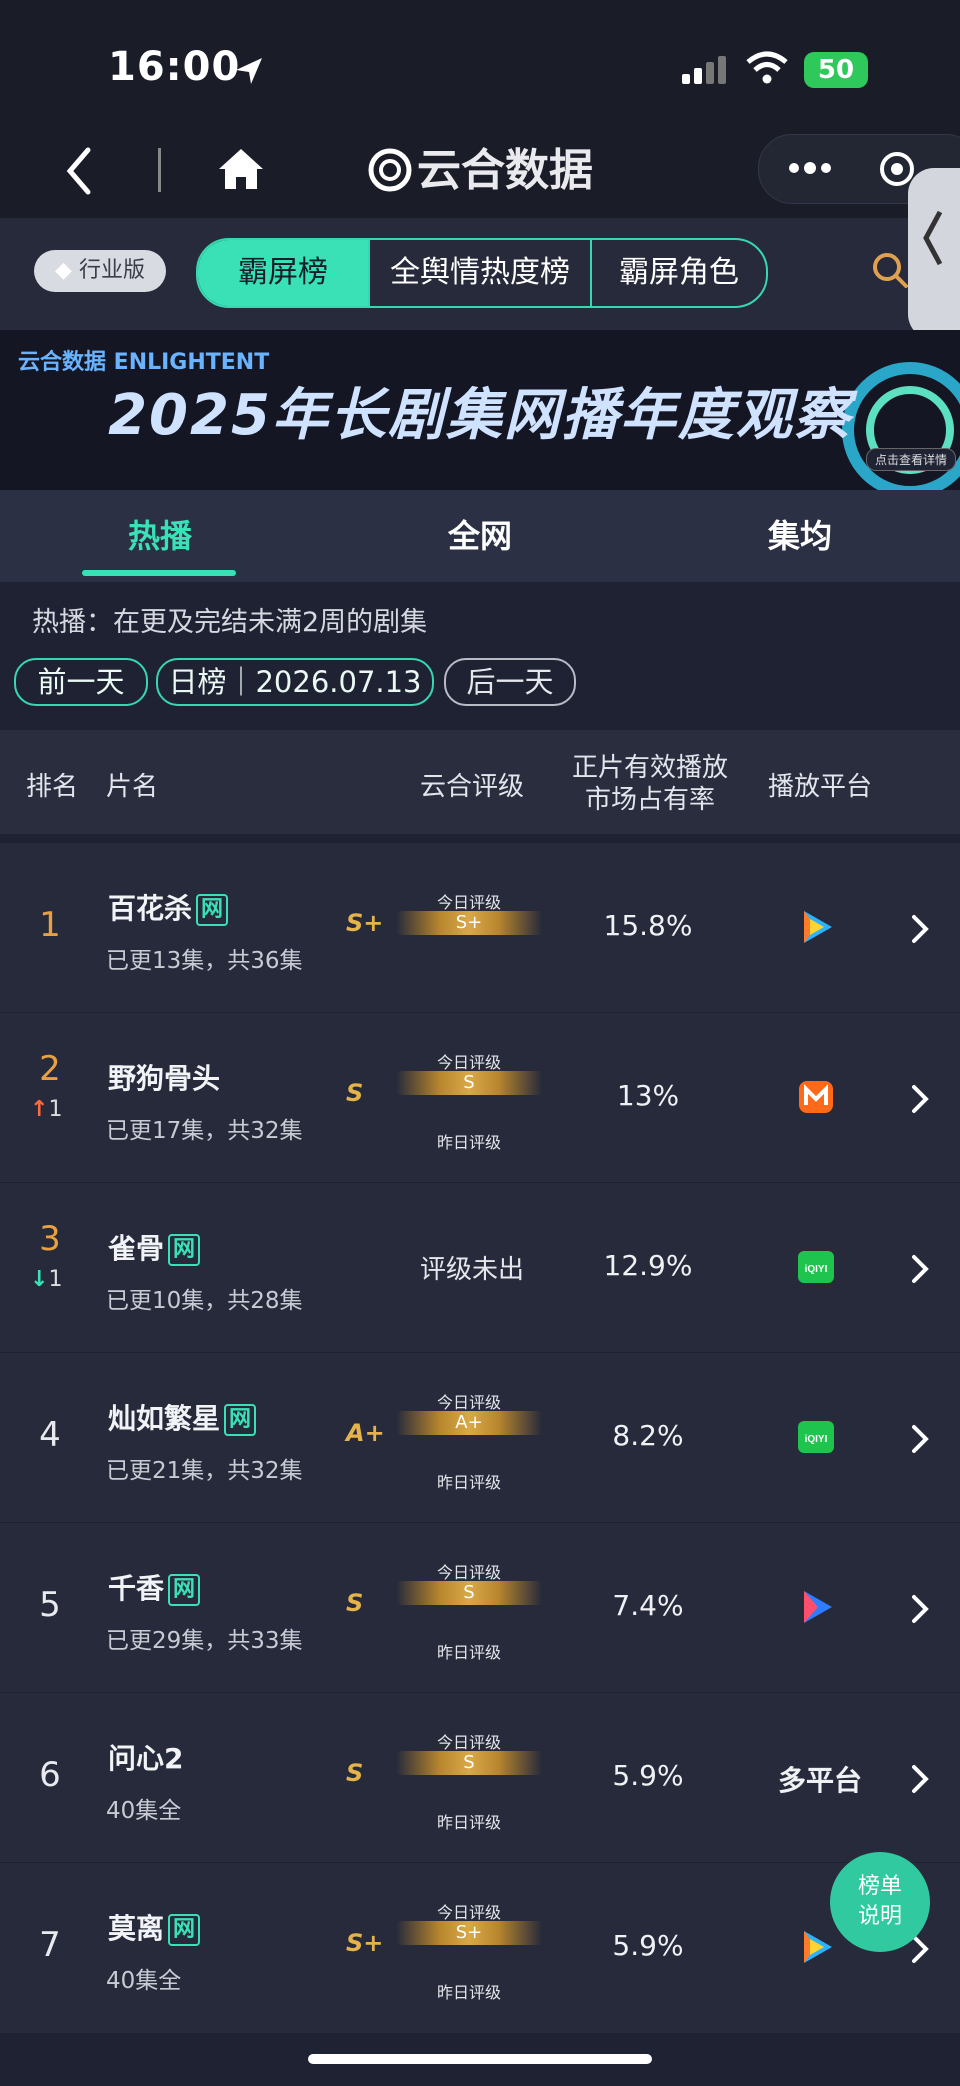 This screenshot has height=2086, width=960. What do you see at coordinates (50, 1775) in the screenshot?
I see `rank-number: 6` at bounding box center [50, 1775].